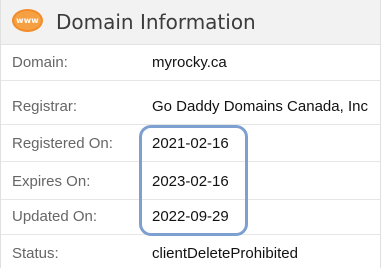  I want to click on info-row-updated-on: Updated On: 2022-09-29, so click(190, 217).